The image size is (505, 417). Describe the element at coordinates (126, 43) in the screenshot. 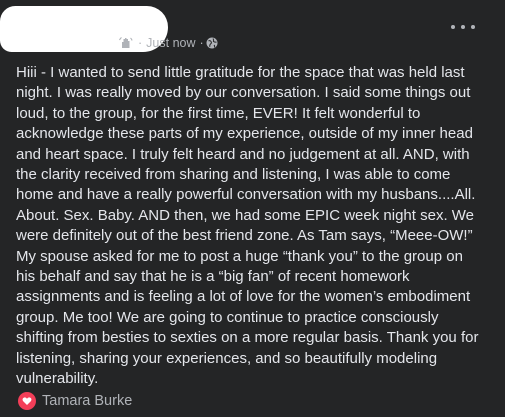

I see `wave-icon` at that location.